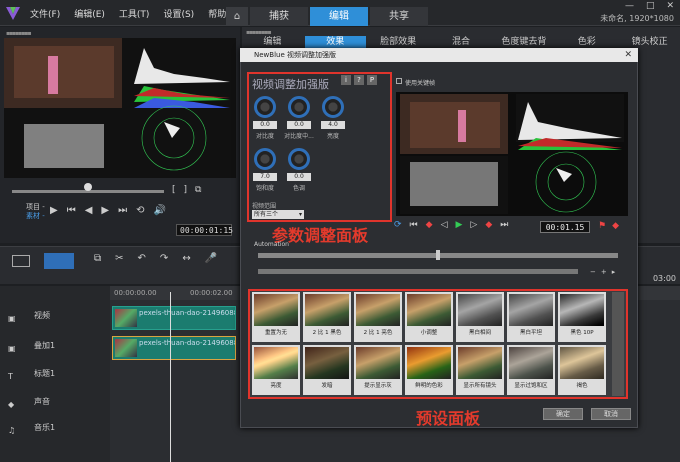  Describe the element at coordinates (582, 370) in the screenshot. I see `preset-item: 褐色` at that location.